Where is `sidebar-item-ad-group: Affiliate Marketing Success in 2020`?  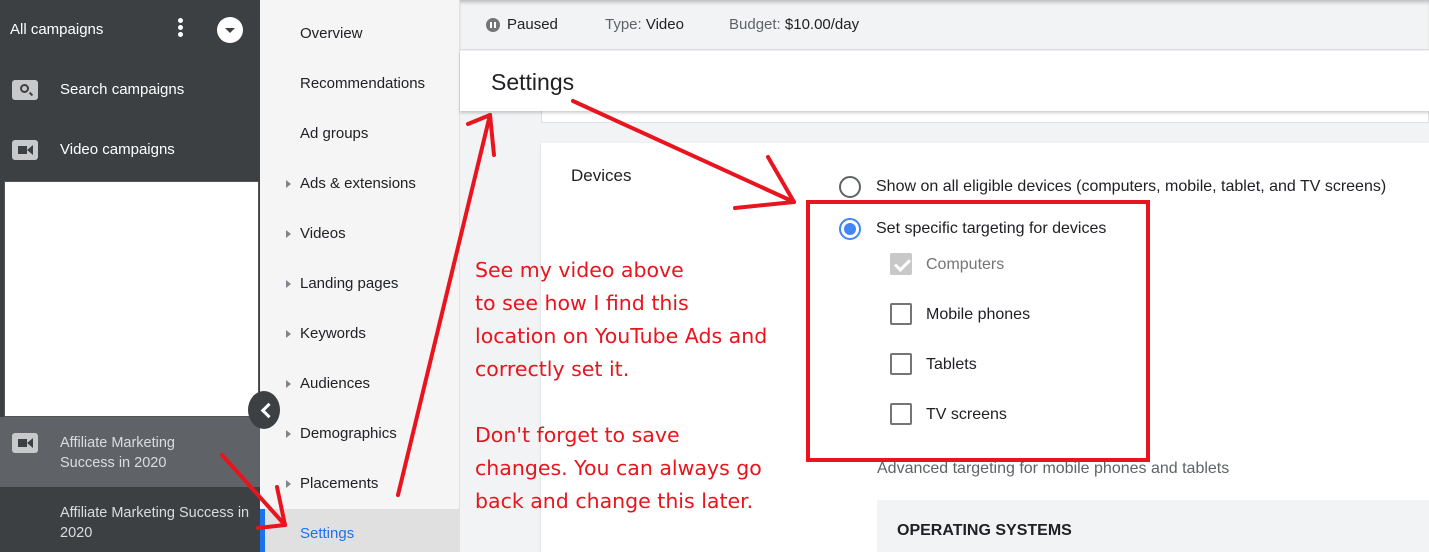
sidebar-item-ad-group: Affiliate Marketing Success in 2020 is located at coordinates (130, 519).